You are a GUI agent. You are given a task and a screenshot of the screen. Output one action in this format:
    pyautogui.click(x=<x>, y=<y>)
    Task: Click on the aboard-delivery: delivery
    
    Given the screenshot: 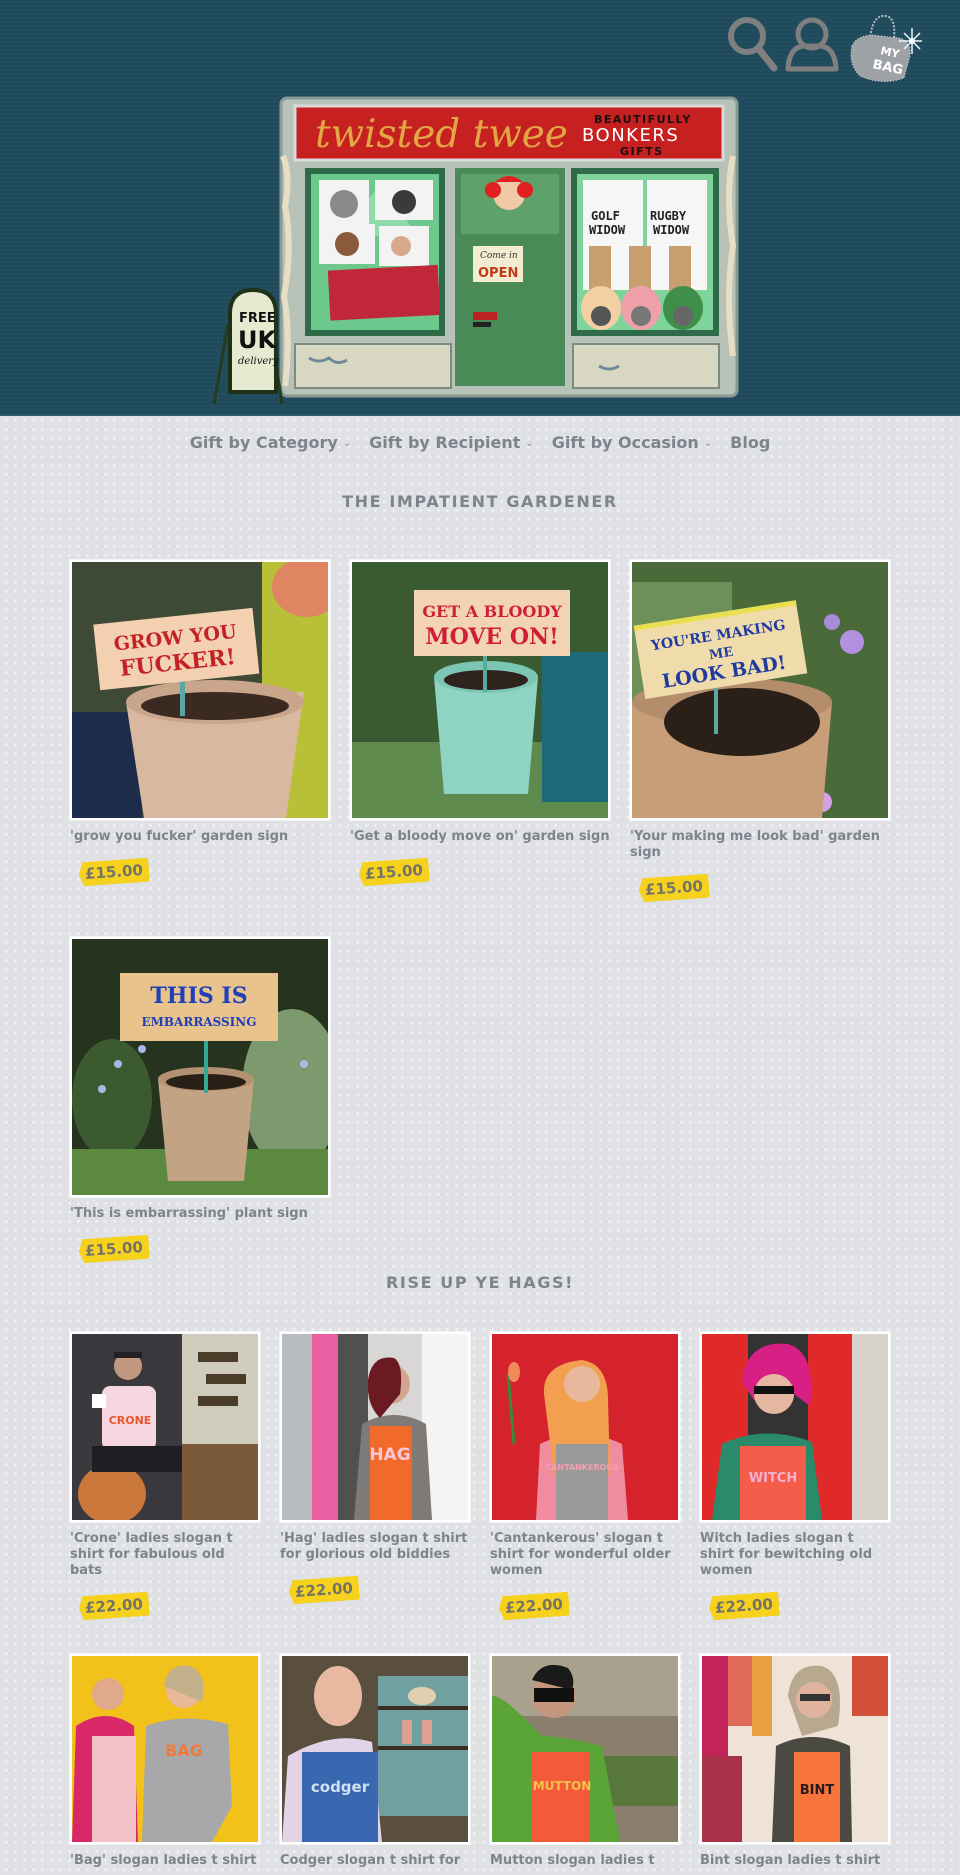 What is the action you would take?
    pyautogui.click(x=258, y=361)
    